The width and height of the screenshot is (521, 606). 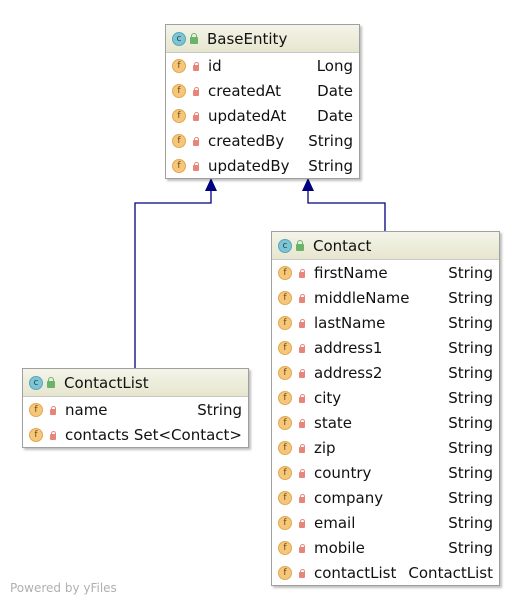 What do you see at coordinates (348, 347) in the screenshot?
I see `field-name: address1` at bounding box center [348, 347].